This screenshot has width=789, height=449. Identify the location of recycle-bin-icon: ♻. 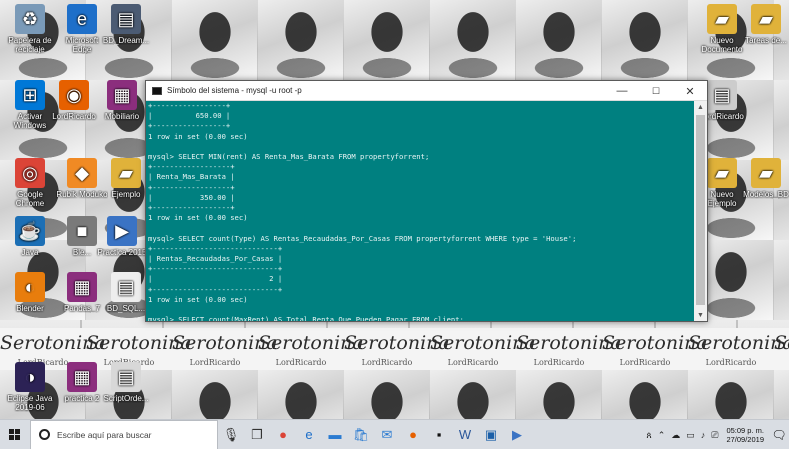
(30, 19).